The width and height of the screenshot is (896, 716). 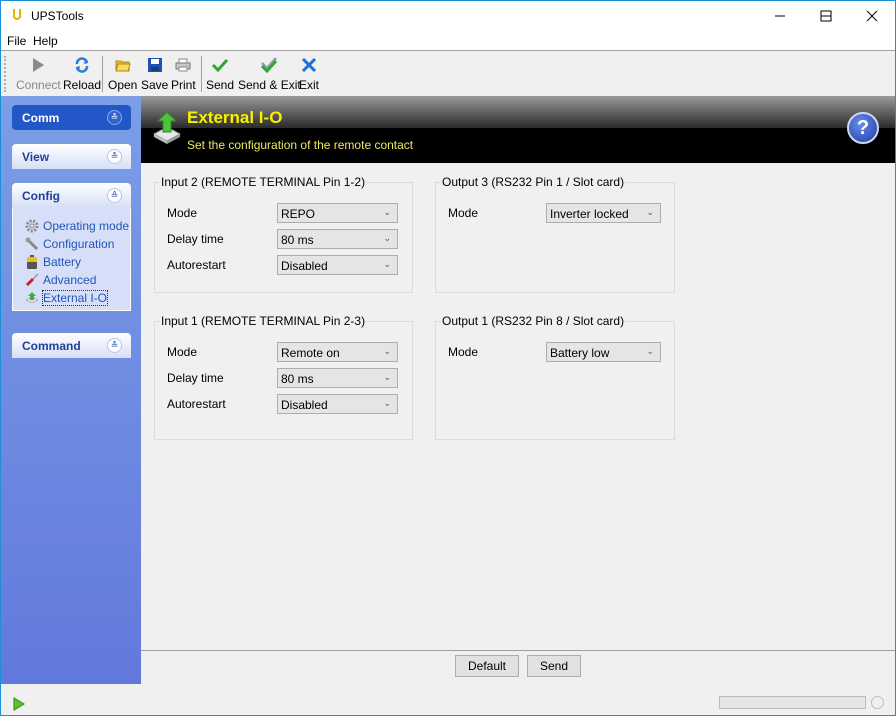 What do you see at coordinates (183, 65) in the screenshot?
I see `printer-icon` at bounding box center [183, 65].